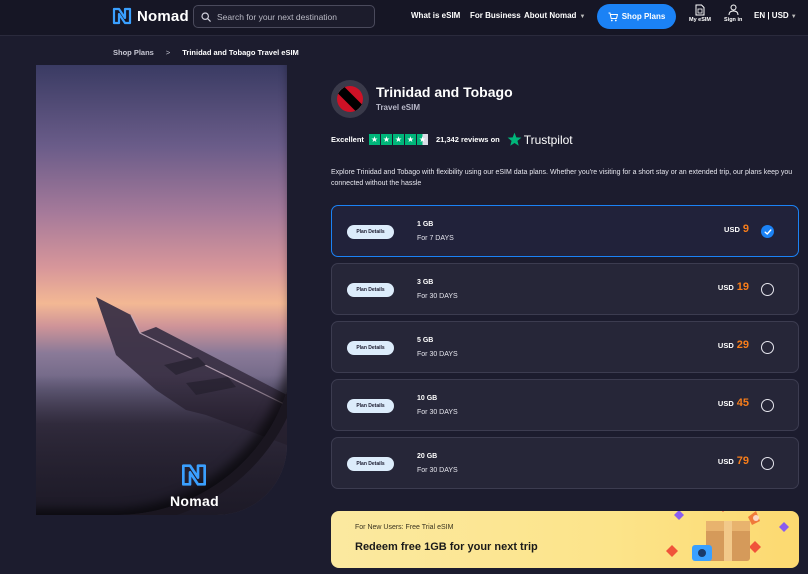  What do you see at coordinates (727, 536) in the screenshot?
I see `gift-box-illustration` at bounding box center [727, 536].